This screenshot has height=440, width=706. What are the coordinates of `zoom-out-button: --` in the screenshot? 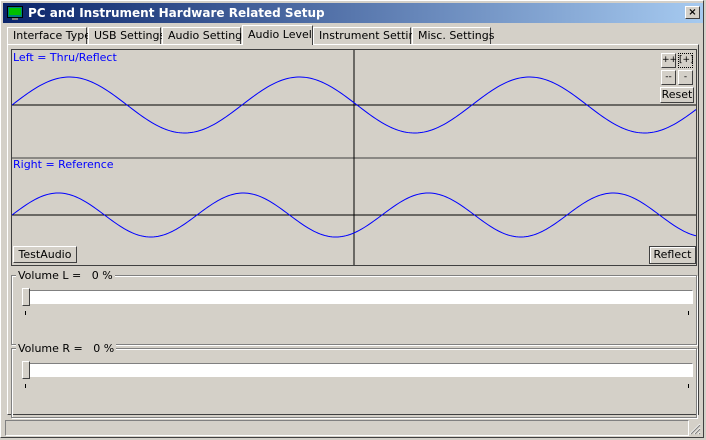 It's located at (668, 77).